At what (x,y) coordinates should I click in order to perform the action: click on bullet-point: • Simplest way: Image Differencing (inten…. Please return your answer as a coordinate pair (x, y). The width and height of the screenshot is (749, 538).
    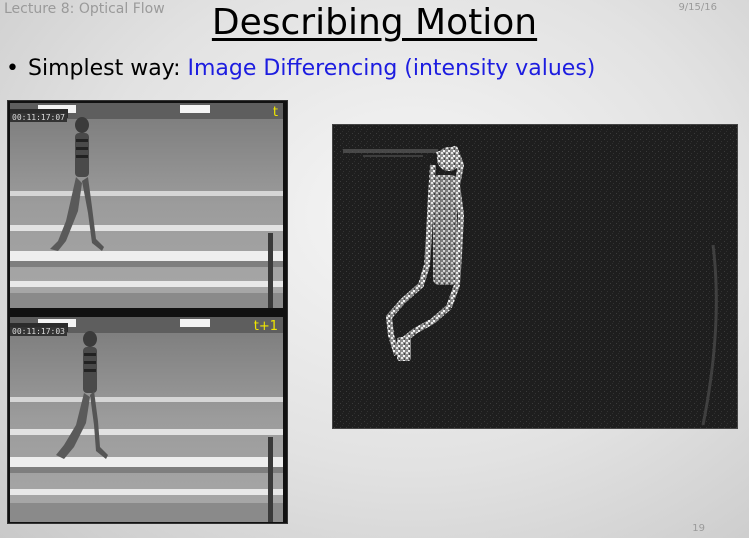
    Looking at the image, I should click on (300, 68).